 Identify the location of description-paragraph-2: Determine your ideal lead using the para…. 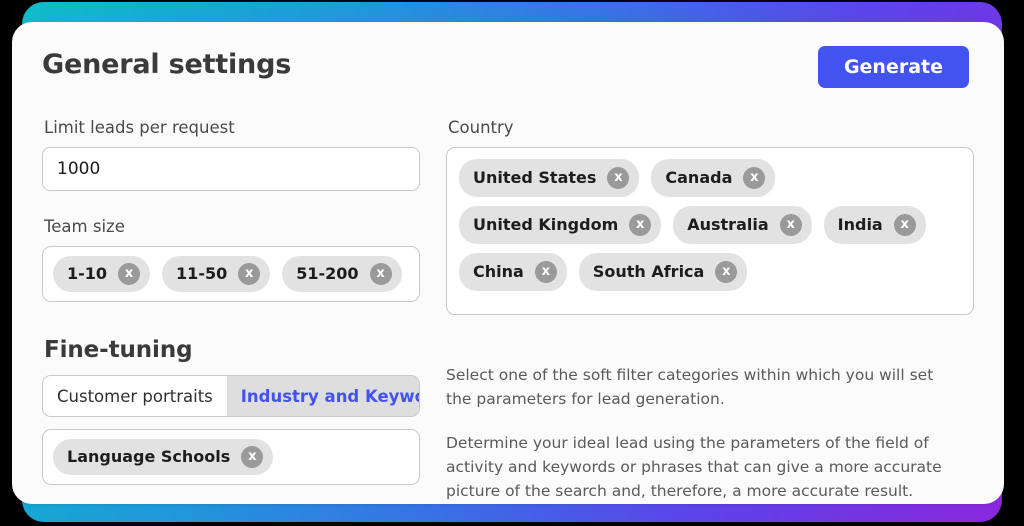
(694, 467).